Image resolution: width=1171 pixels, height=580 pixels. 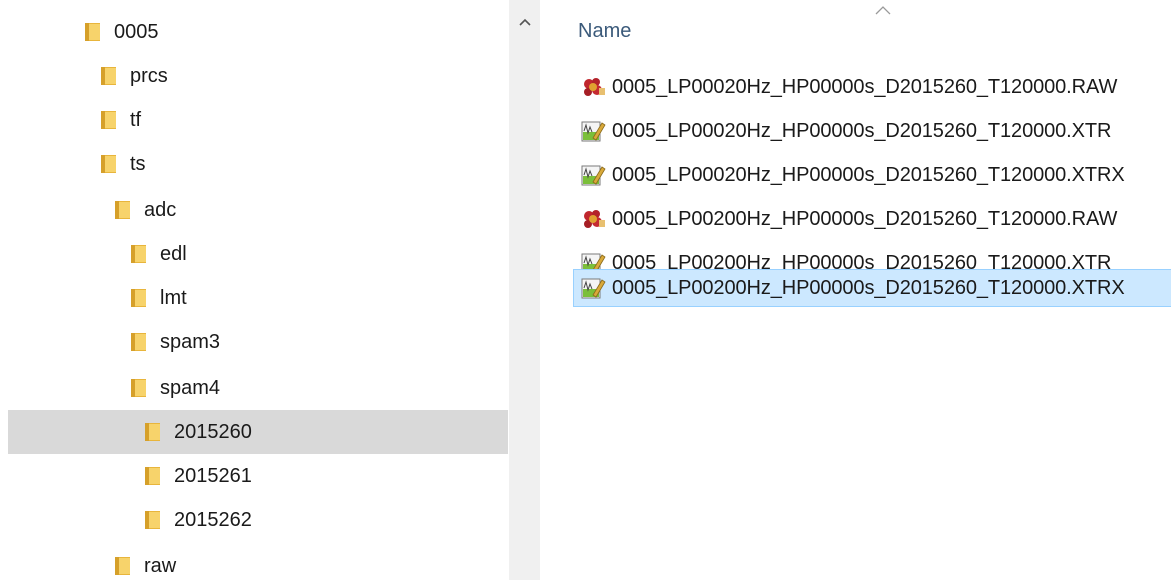 What do you see at coordinates (254, 254) in the screenshot?
I see `tree-item-edl: edl` at bounding box center [254, 254].